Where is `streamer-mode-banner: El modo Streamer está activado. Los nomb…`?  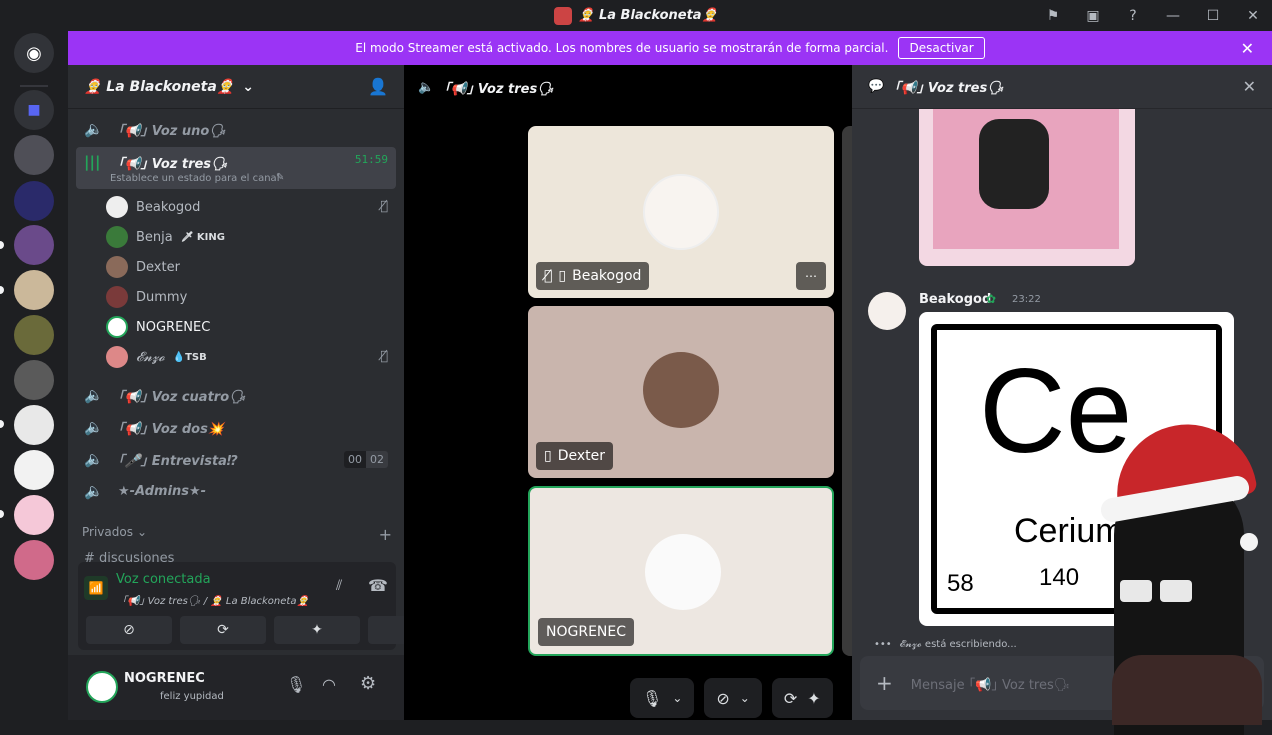 streamer-mode-banner: El modo Streamer está activado. Los nomb… is located at coordinates (670, 48).